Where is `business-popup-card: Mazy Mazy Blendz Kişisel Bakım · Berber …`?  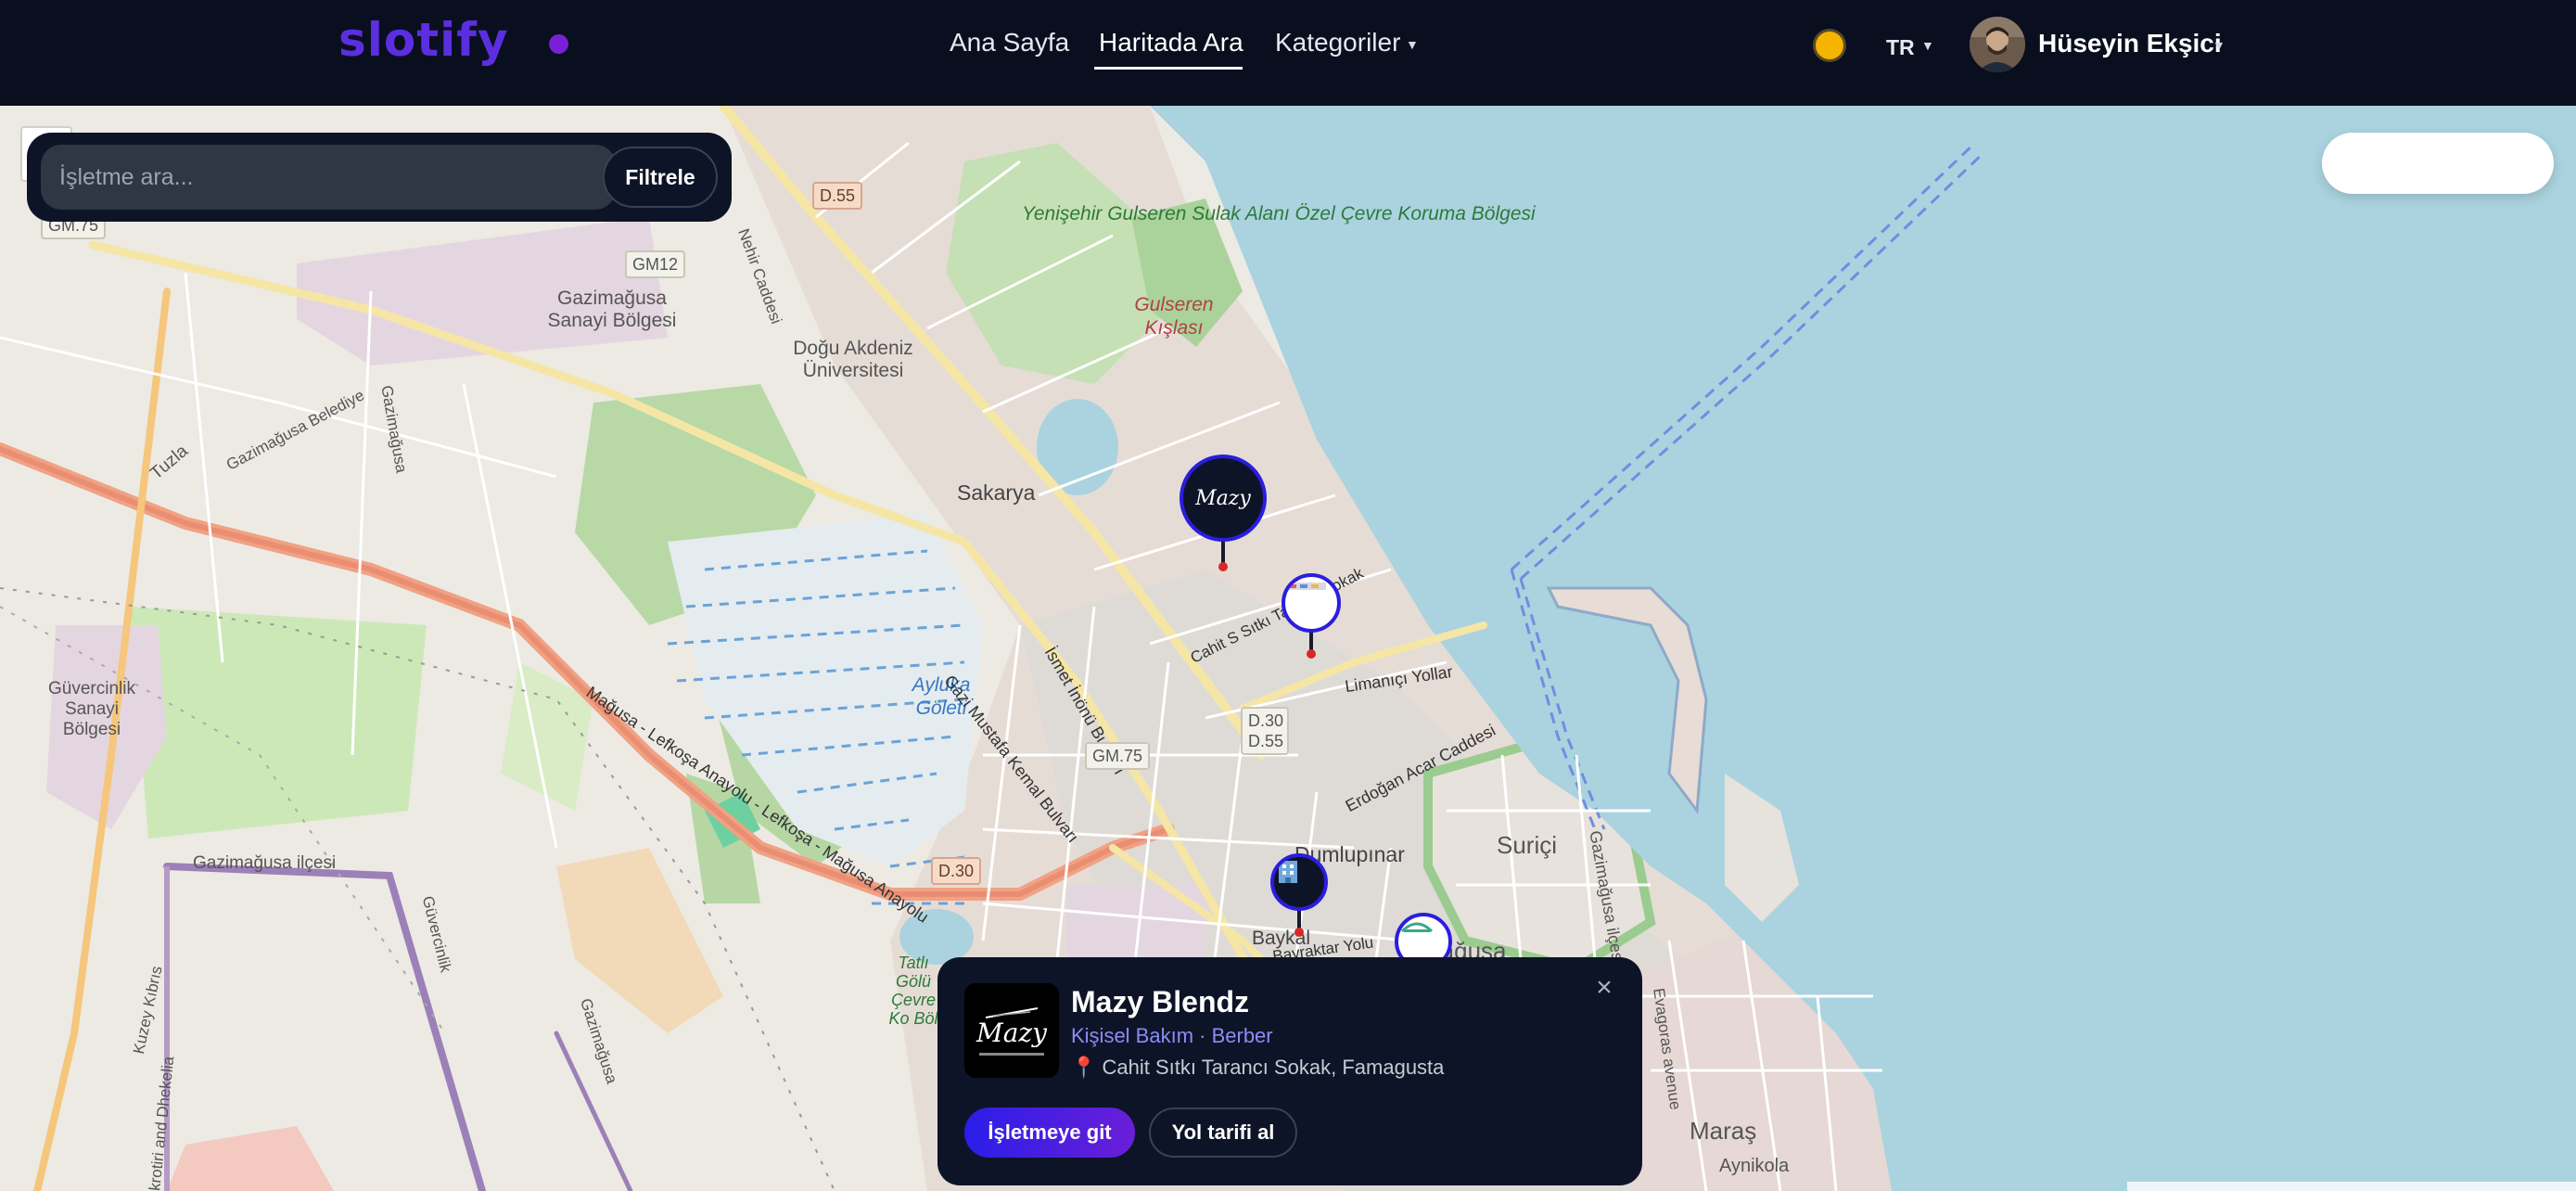
business-popup-card: Mazy Mazy Blendz Kişisel Bakım · Berber … is located at coordinates (1290, 1071).